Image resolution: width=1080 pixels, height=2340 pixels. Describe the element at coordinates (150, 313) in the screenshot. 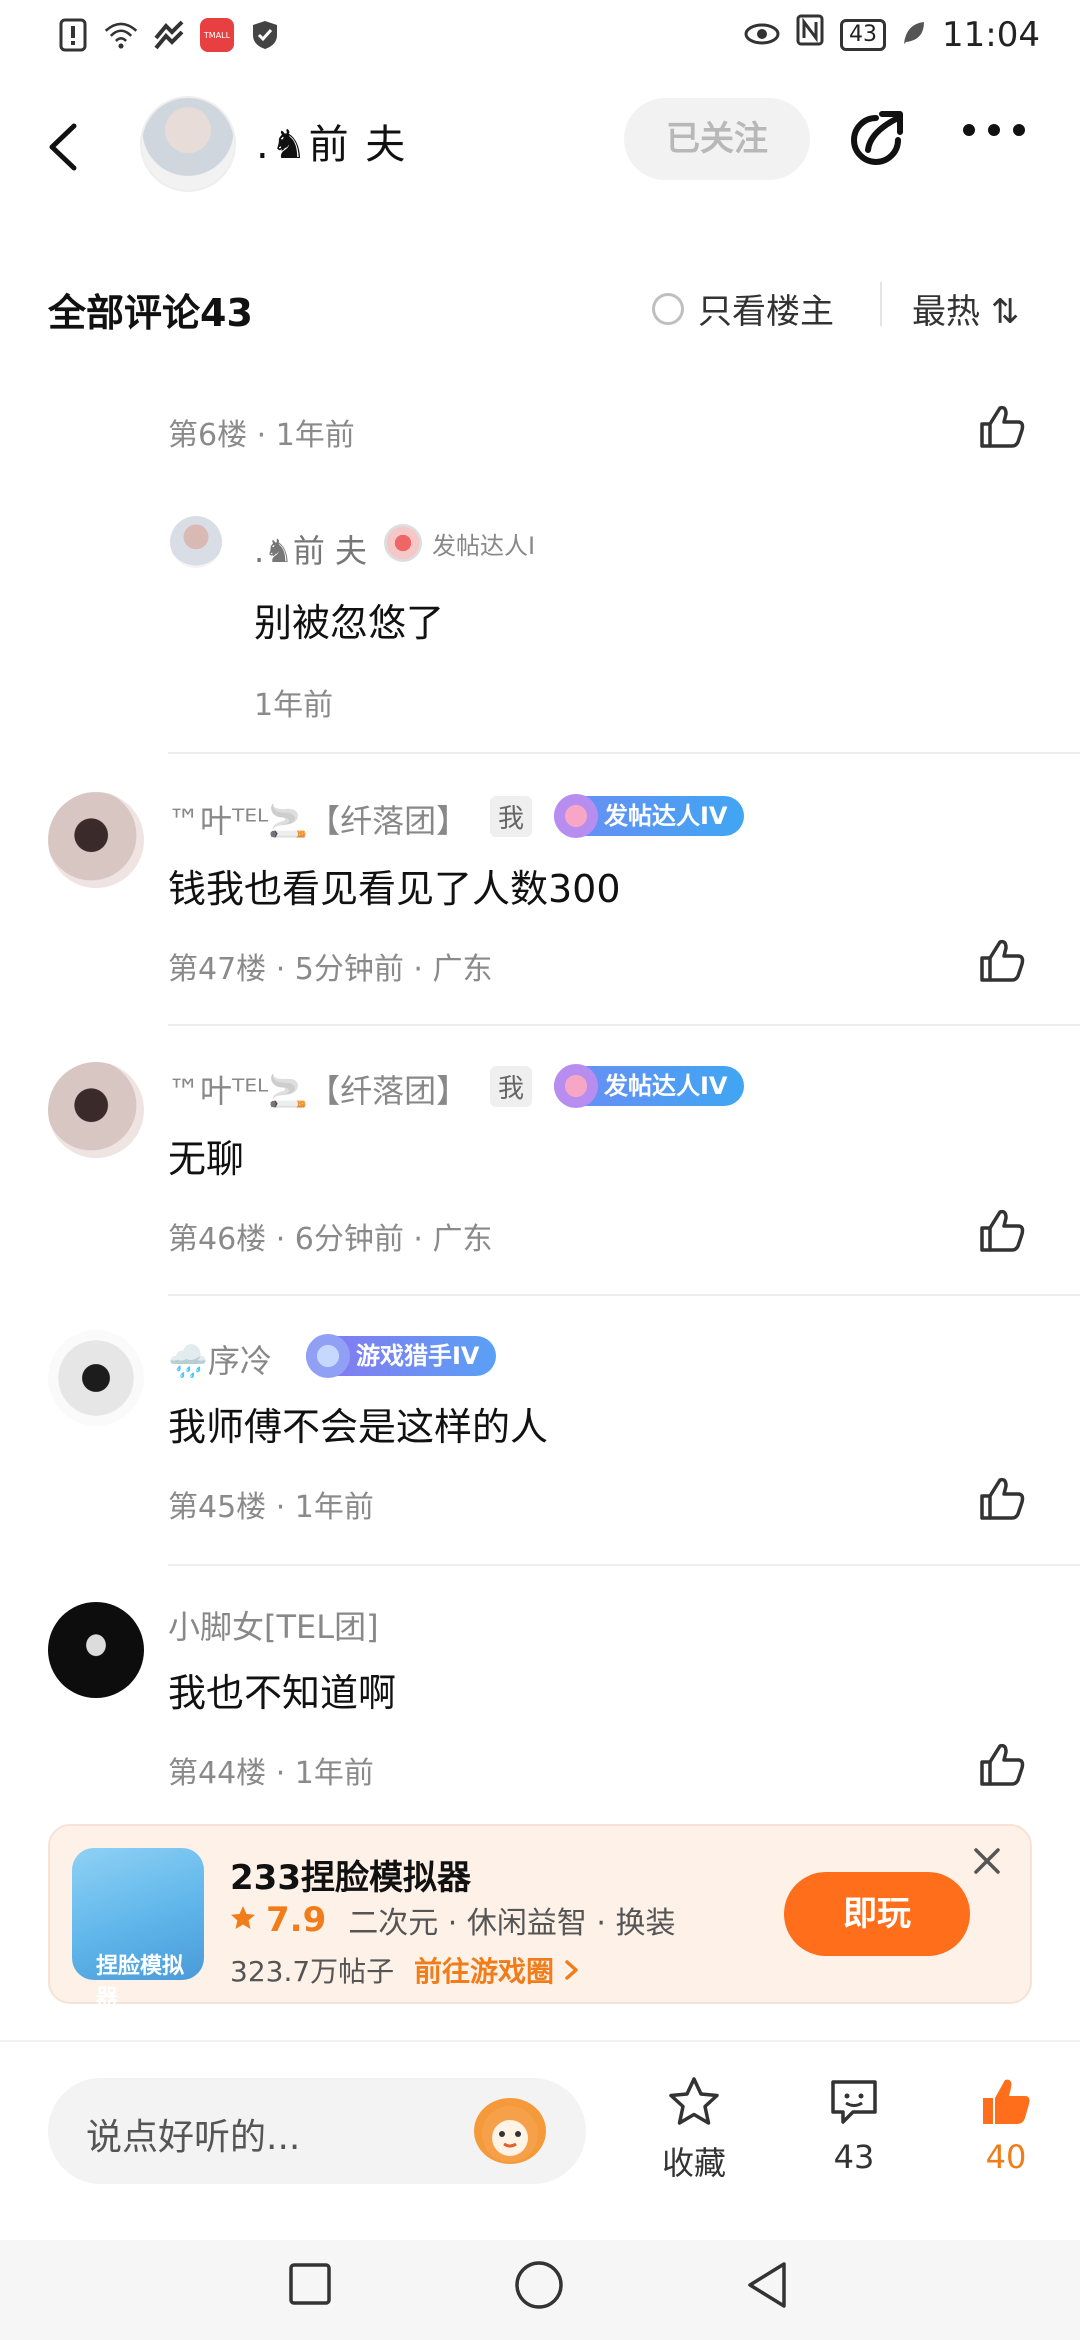

I see `comments-title: 全部评论43` at that location.